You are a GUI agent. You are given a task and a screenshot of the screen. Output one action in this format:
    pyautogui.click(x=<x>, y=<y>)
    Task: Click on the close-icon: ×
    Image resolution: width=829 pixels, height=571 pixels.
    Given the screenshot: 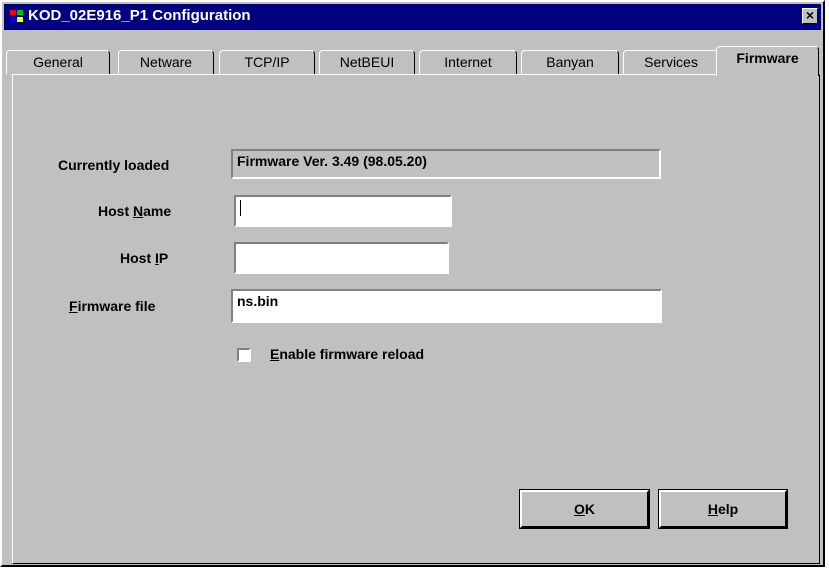 What is the action you would take?
    pyautogui.click(x=810, y=15)
    